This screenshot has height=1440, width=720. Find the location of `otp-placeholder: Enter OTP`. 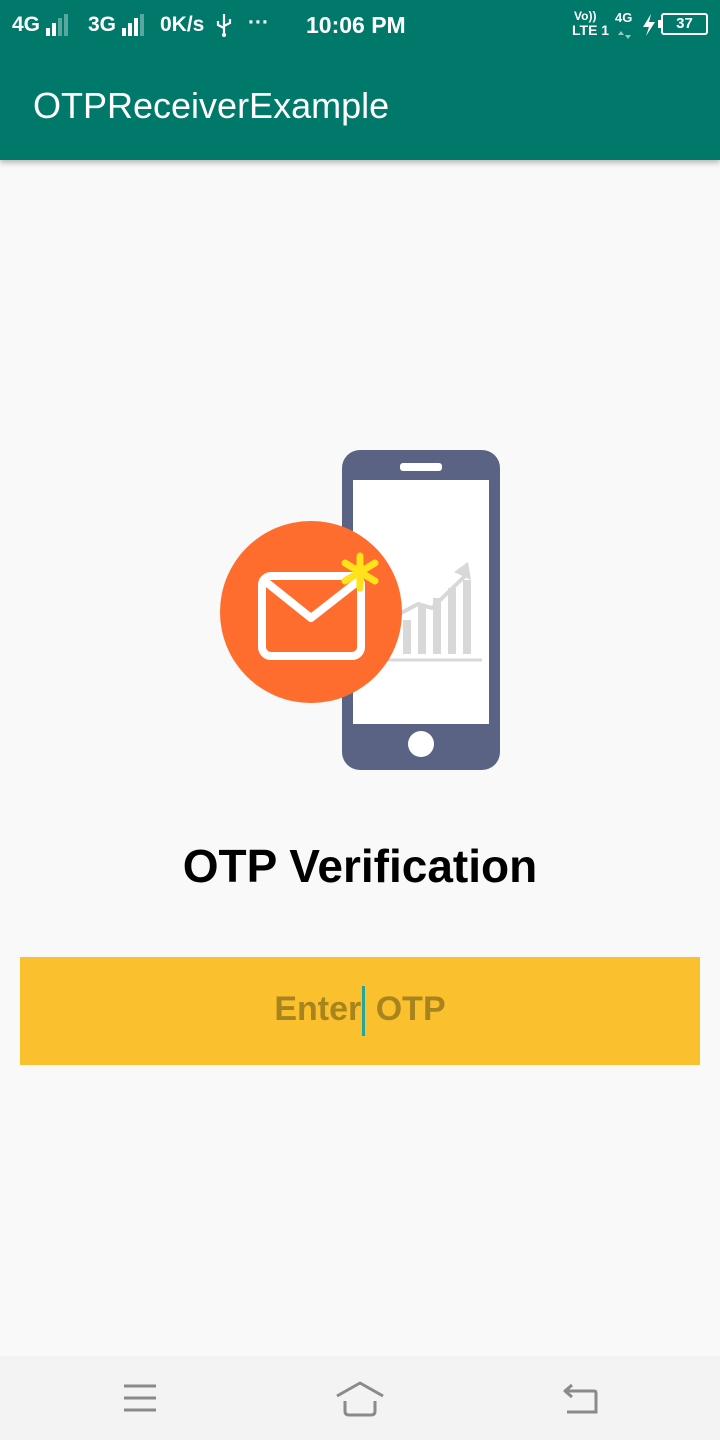

otp-placeholder: Enter OTP is located at coordinates (360, 1011).